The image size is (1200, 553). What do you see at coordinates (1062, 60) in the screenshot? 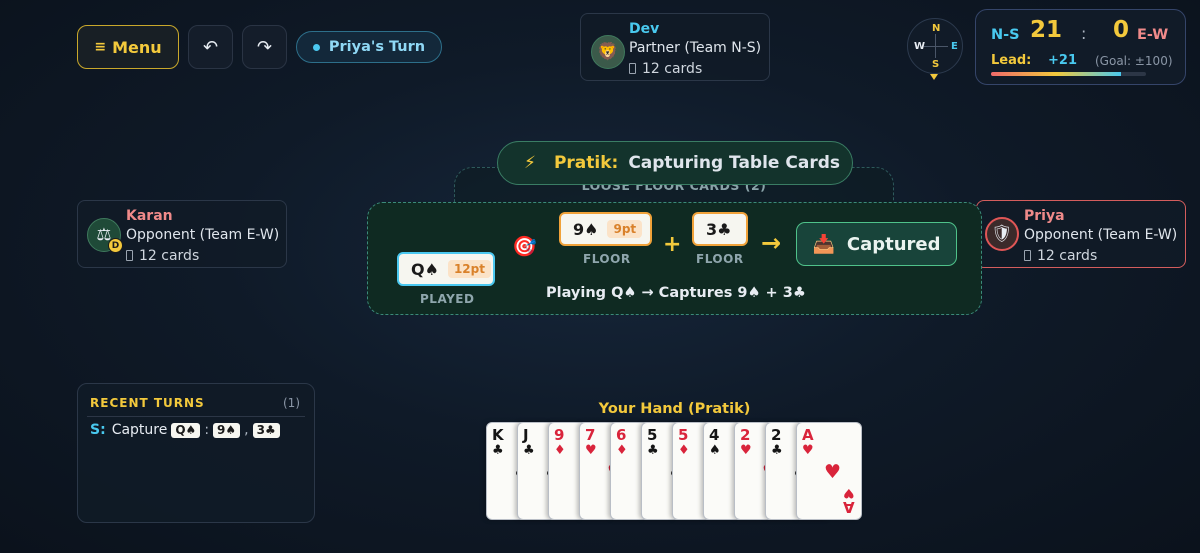
I see `lead-value: +21` at bounding box center [1062, 60].